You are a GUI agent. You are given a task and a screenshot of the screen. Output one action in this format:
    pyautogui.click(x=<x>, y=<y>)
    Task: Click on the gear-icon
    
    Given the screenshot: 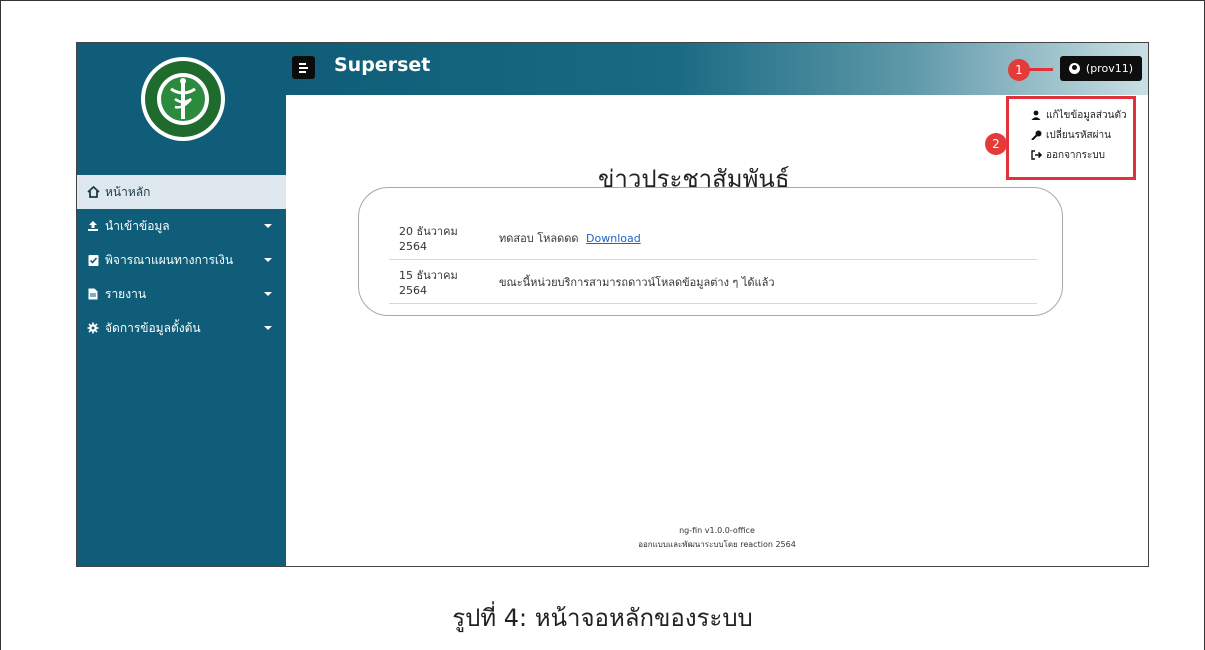 What is the action you would take?
    pyautogui.click(x=93, y=328)
    